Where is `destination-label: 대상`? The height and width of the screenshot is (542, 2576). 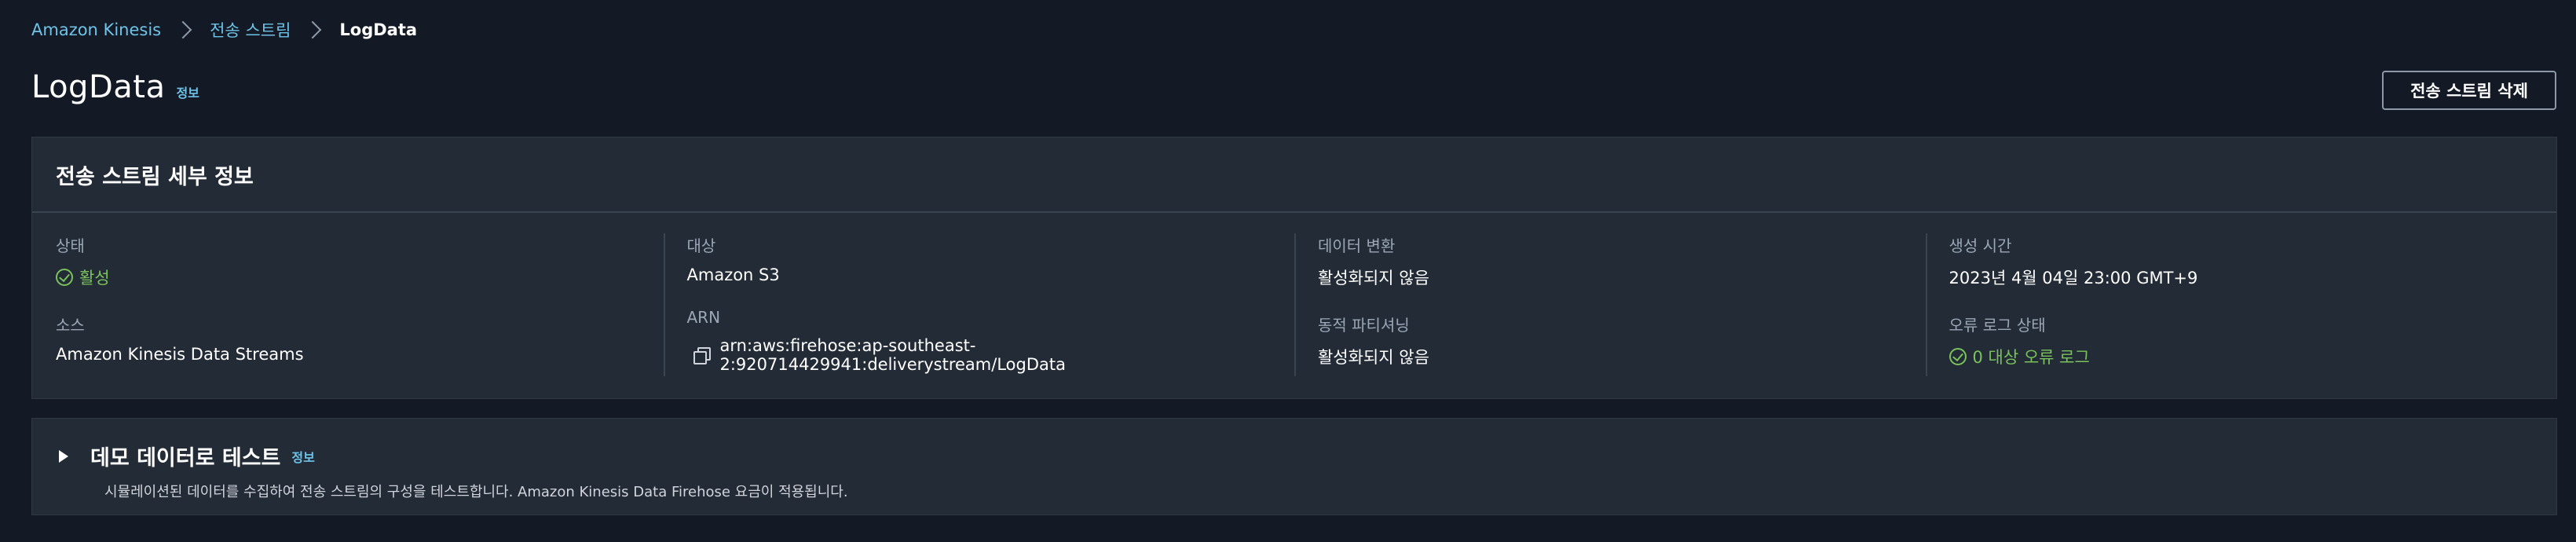
destination-label: 대상 is located at coordinates (701, 246).